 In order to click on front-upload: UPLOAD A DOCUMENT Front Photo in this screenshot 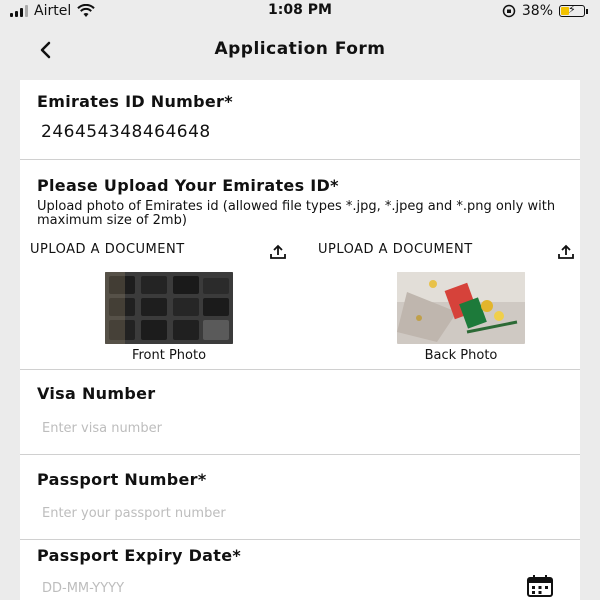, I will do `click(160, 307)`.